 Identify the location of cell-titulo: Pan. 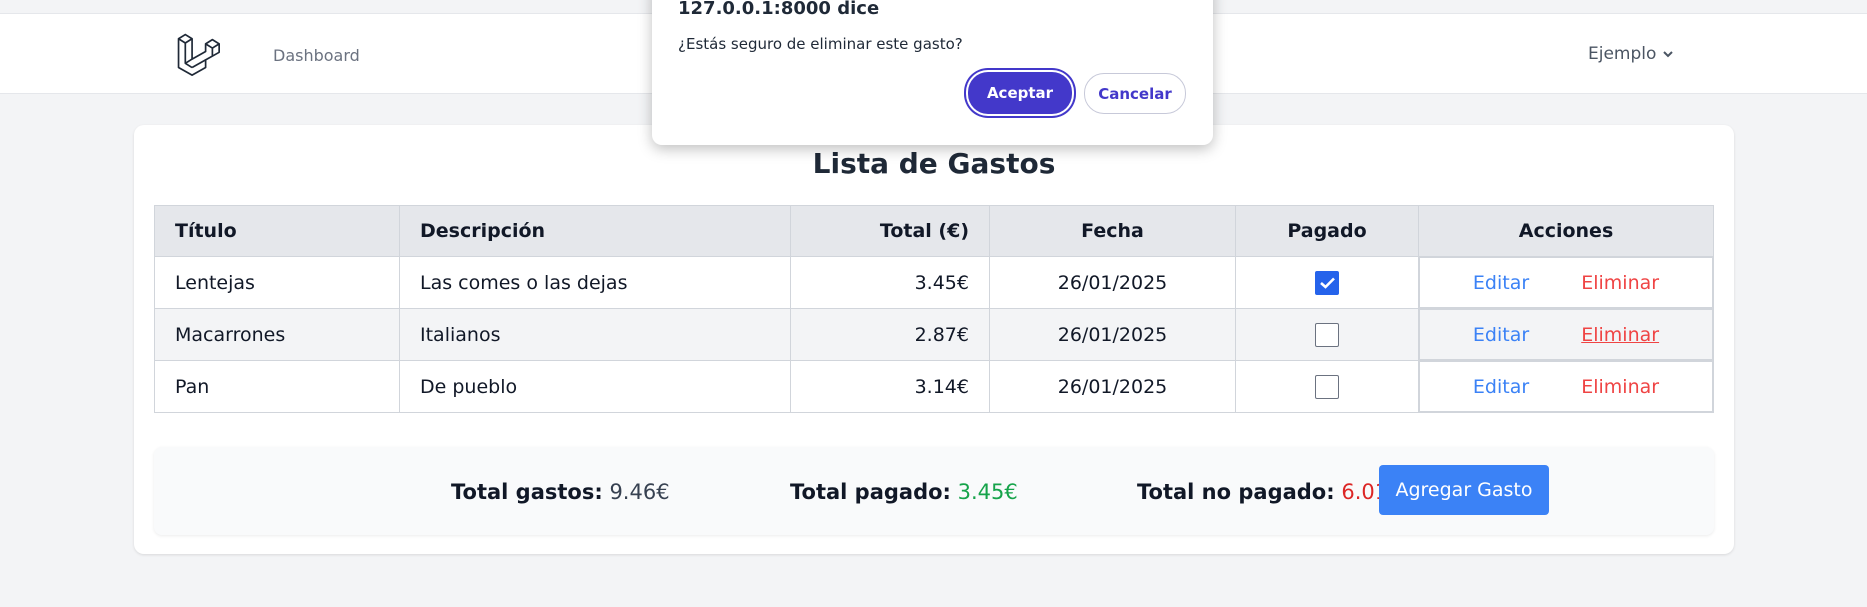
(277, 386).